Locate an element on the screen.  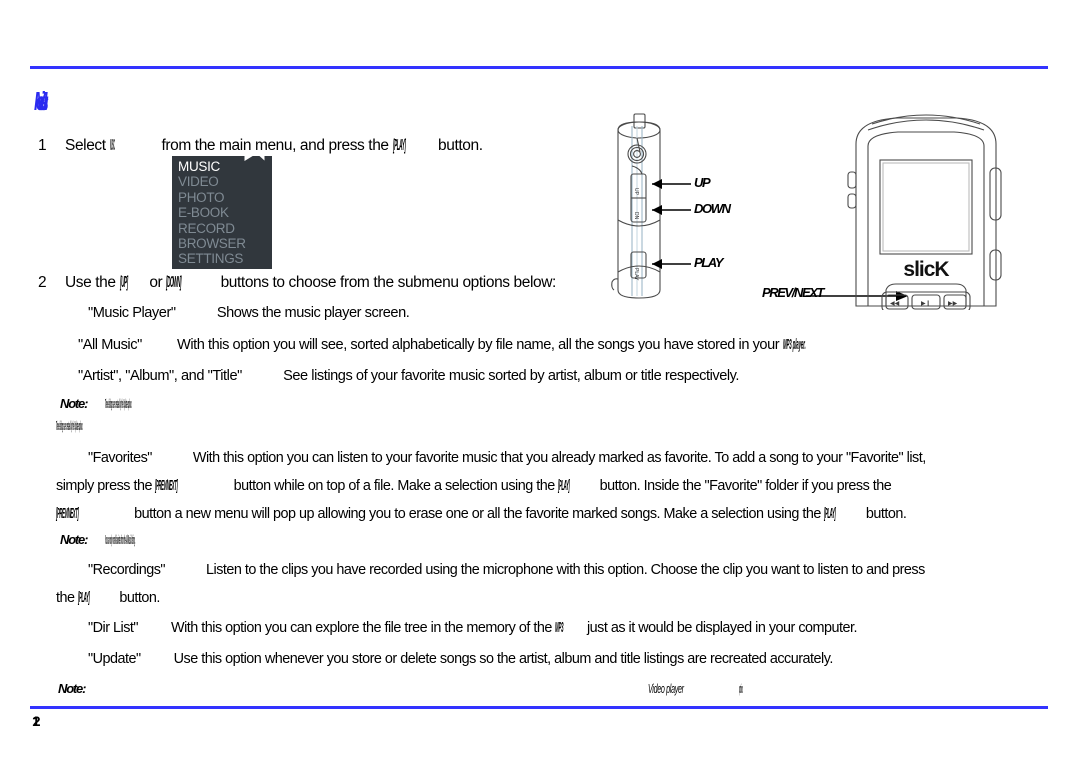
callout-arrow-down is located at coordinates (657, 210).